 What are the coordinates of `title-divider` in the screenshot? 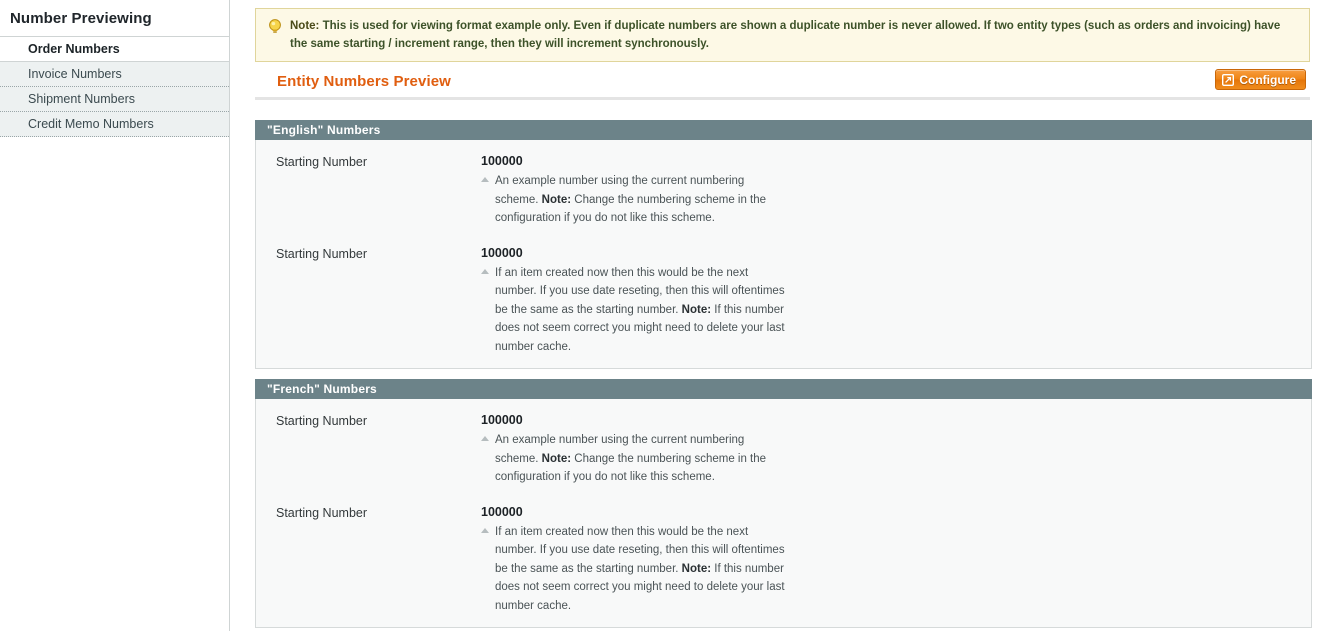 It's located at (782, 98).